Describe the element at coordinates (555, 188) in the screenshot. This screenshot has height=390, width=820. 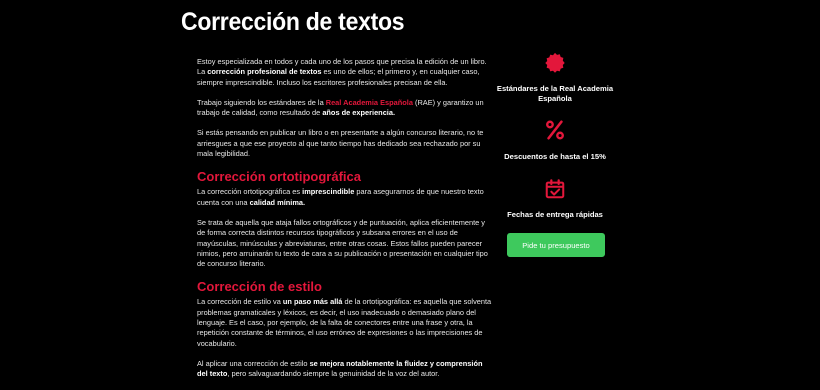
I see `calendar-check-icon` at that location.